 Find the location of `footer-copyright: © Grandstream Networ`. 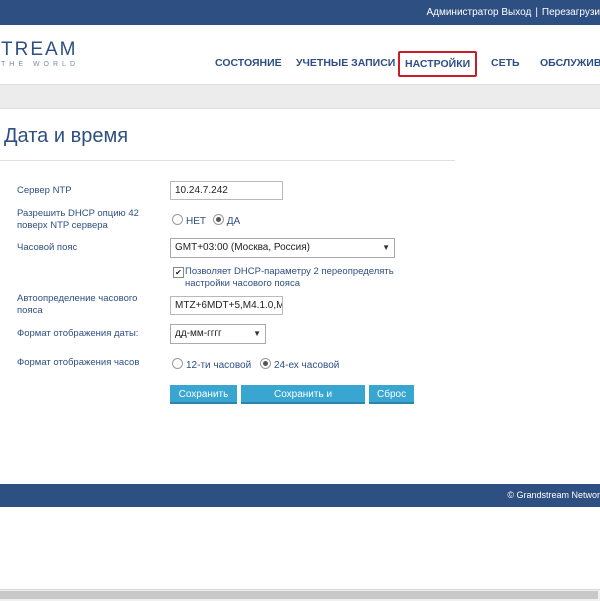

footer-copyright: © Grandstream Networ is located at coordinates (553, 495).